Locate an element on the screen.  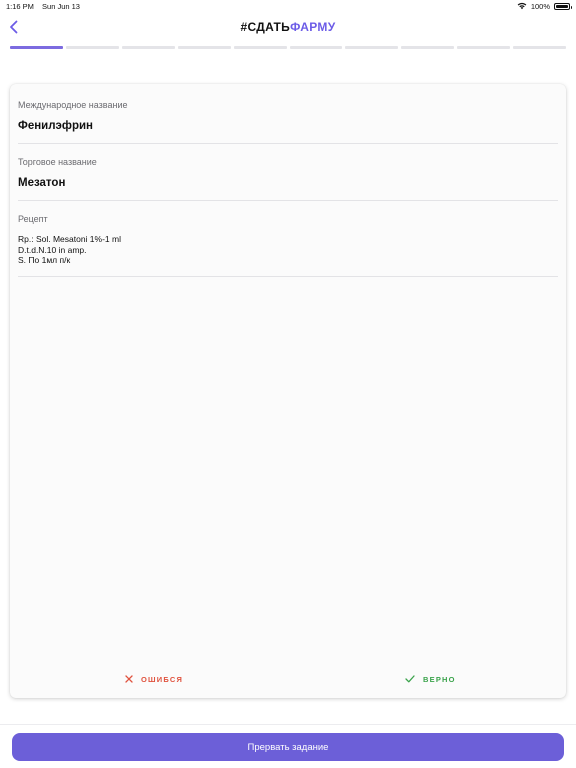
header: #СДАТЬФАРМУ is located at coordinates (288, 27).